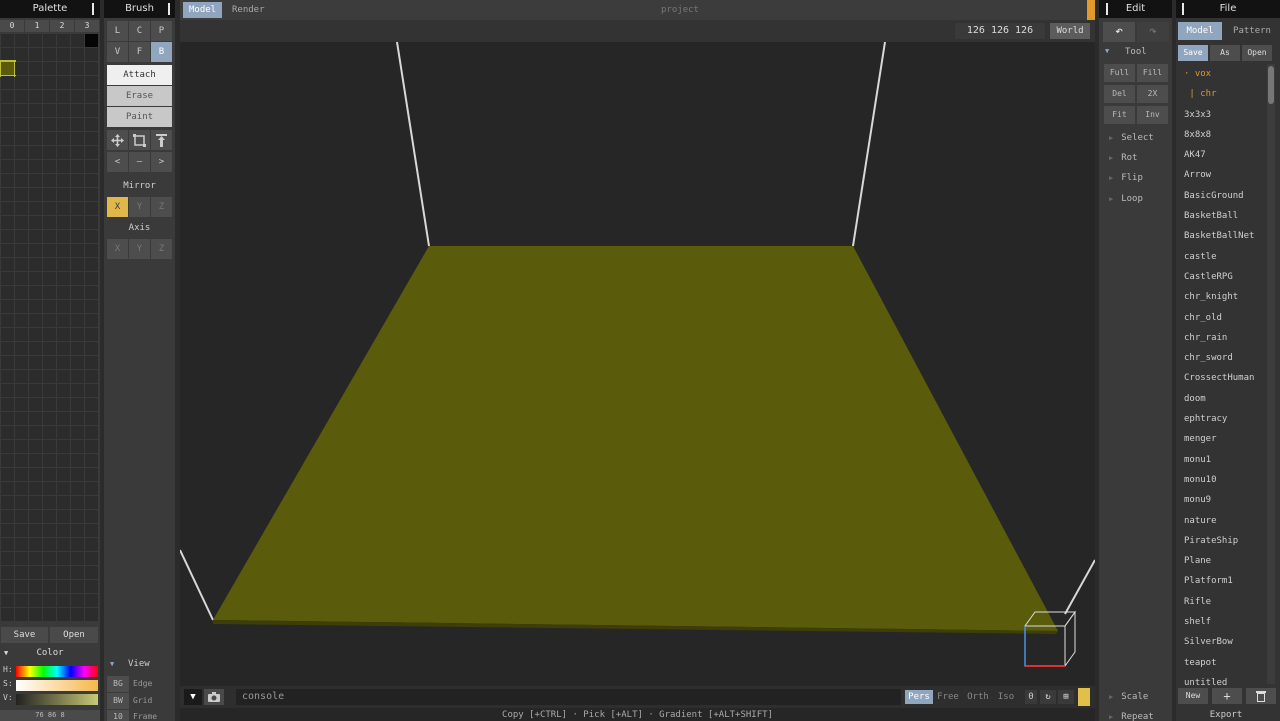  Describe the element at coordinates (1222, 94) in the screenshot. I see `folder-chr: | chr` at that location.